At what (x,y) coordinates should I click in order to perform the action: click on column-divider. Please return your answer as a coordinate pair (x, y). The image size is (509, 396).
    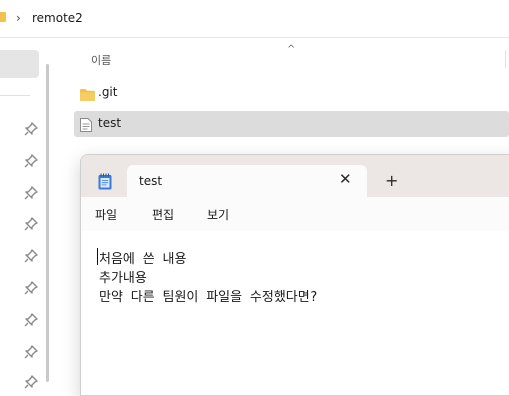
    Looking at the image, I should click on (505, 59).